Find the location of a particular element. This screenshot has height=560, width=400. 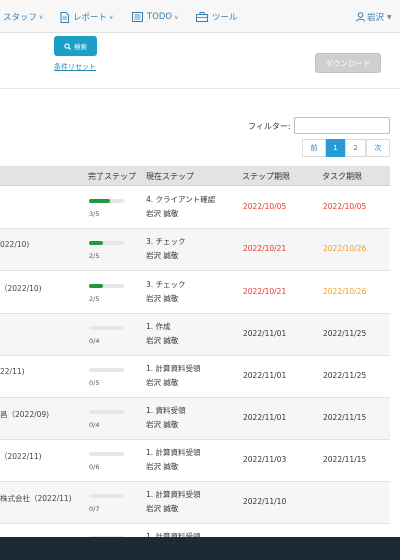

nav-todo-menu: TODO ∨ is located at coordinates (155, 17).